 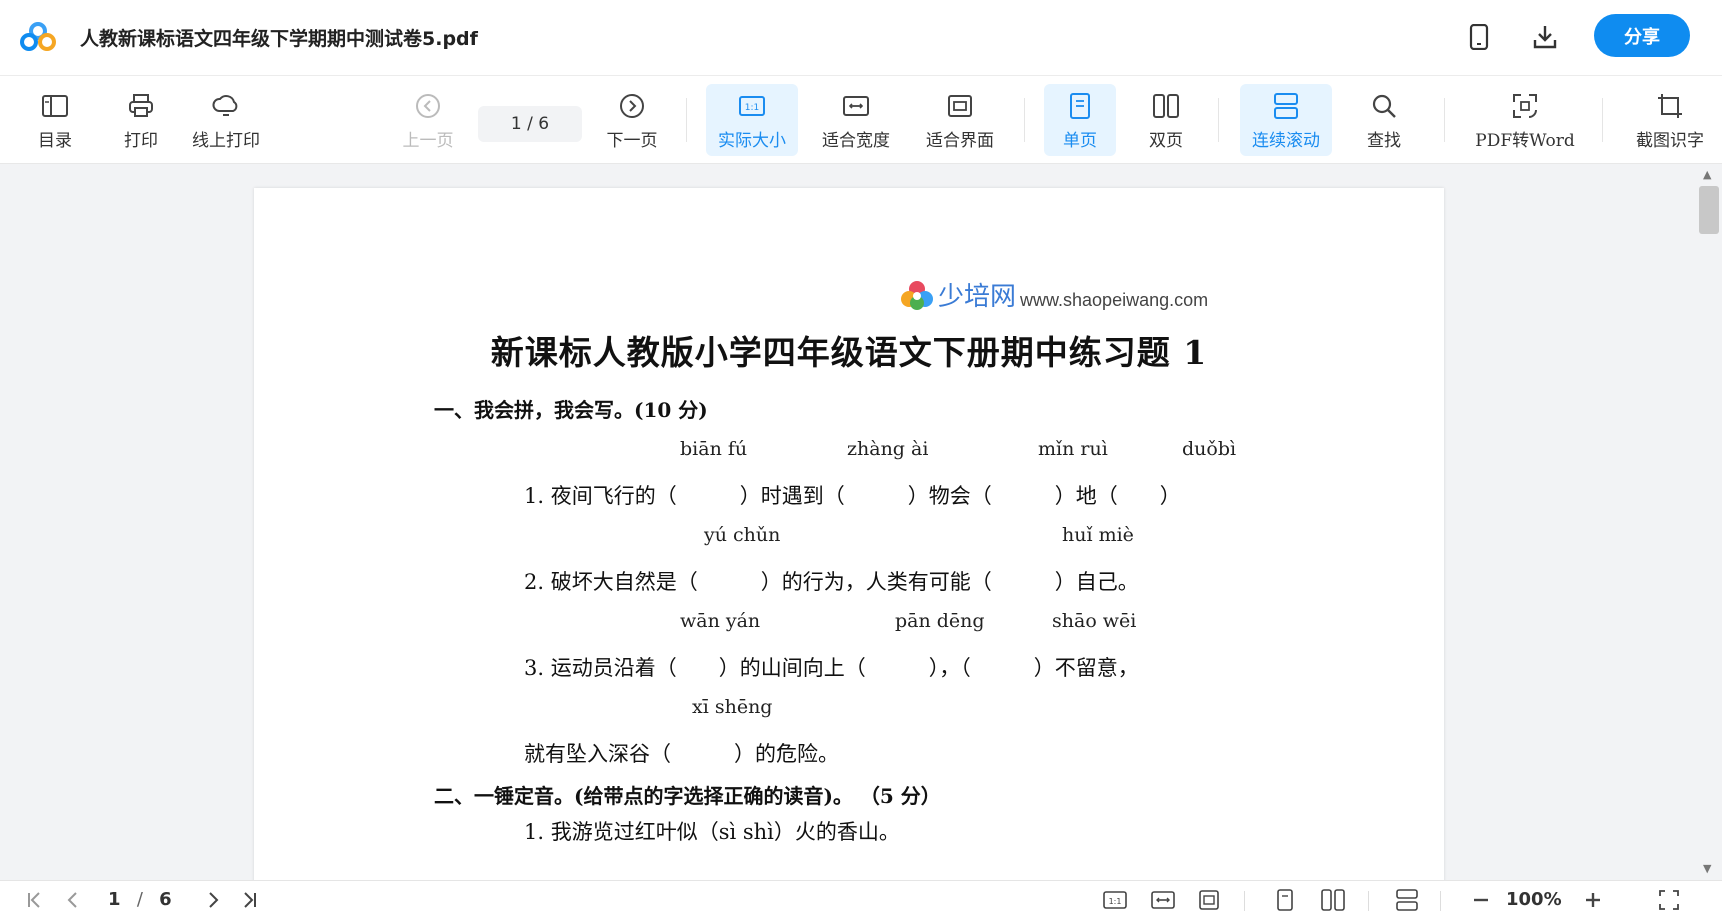 I want to click on title-bar: 人教新课标语文四年级下学期期中测试卷5.pdf 分享, so click(x=861, y=38).